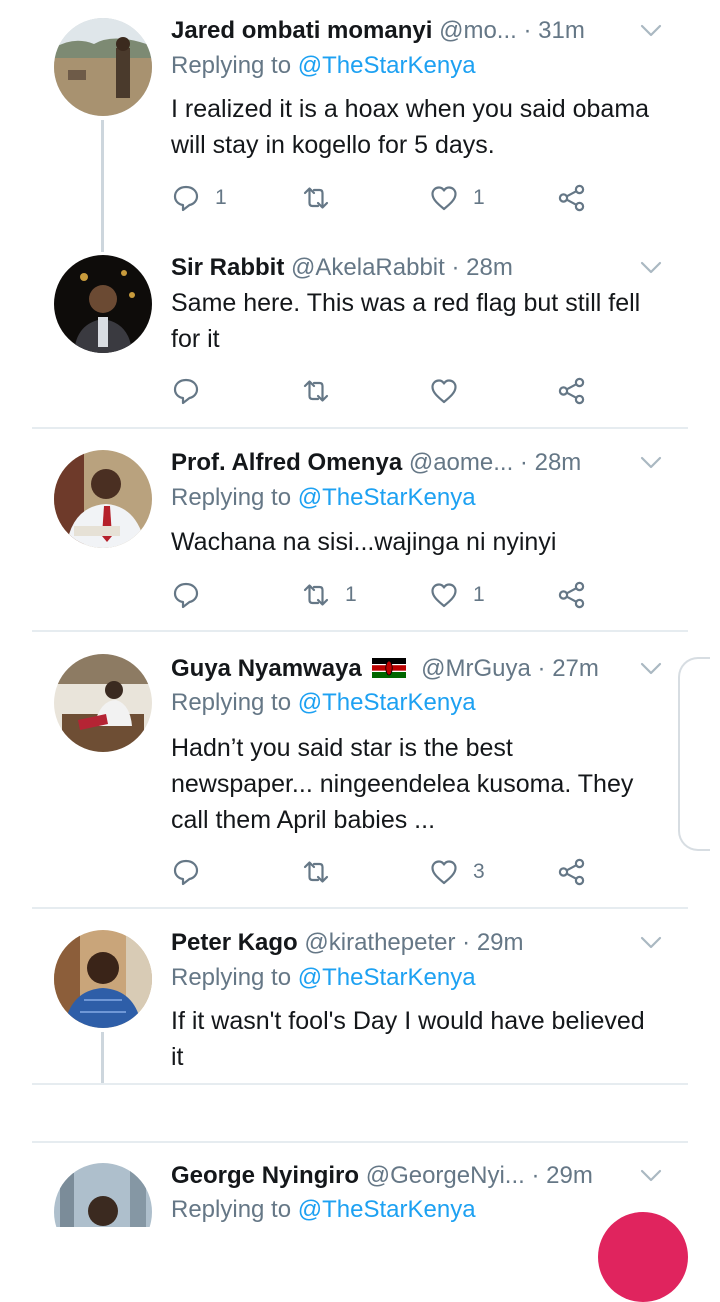 The height and width of the screenshot is (1302, 720). I want to click on tweet-header: Jared ombati momanyi @mo... · 31m, so click(378, 31).